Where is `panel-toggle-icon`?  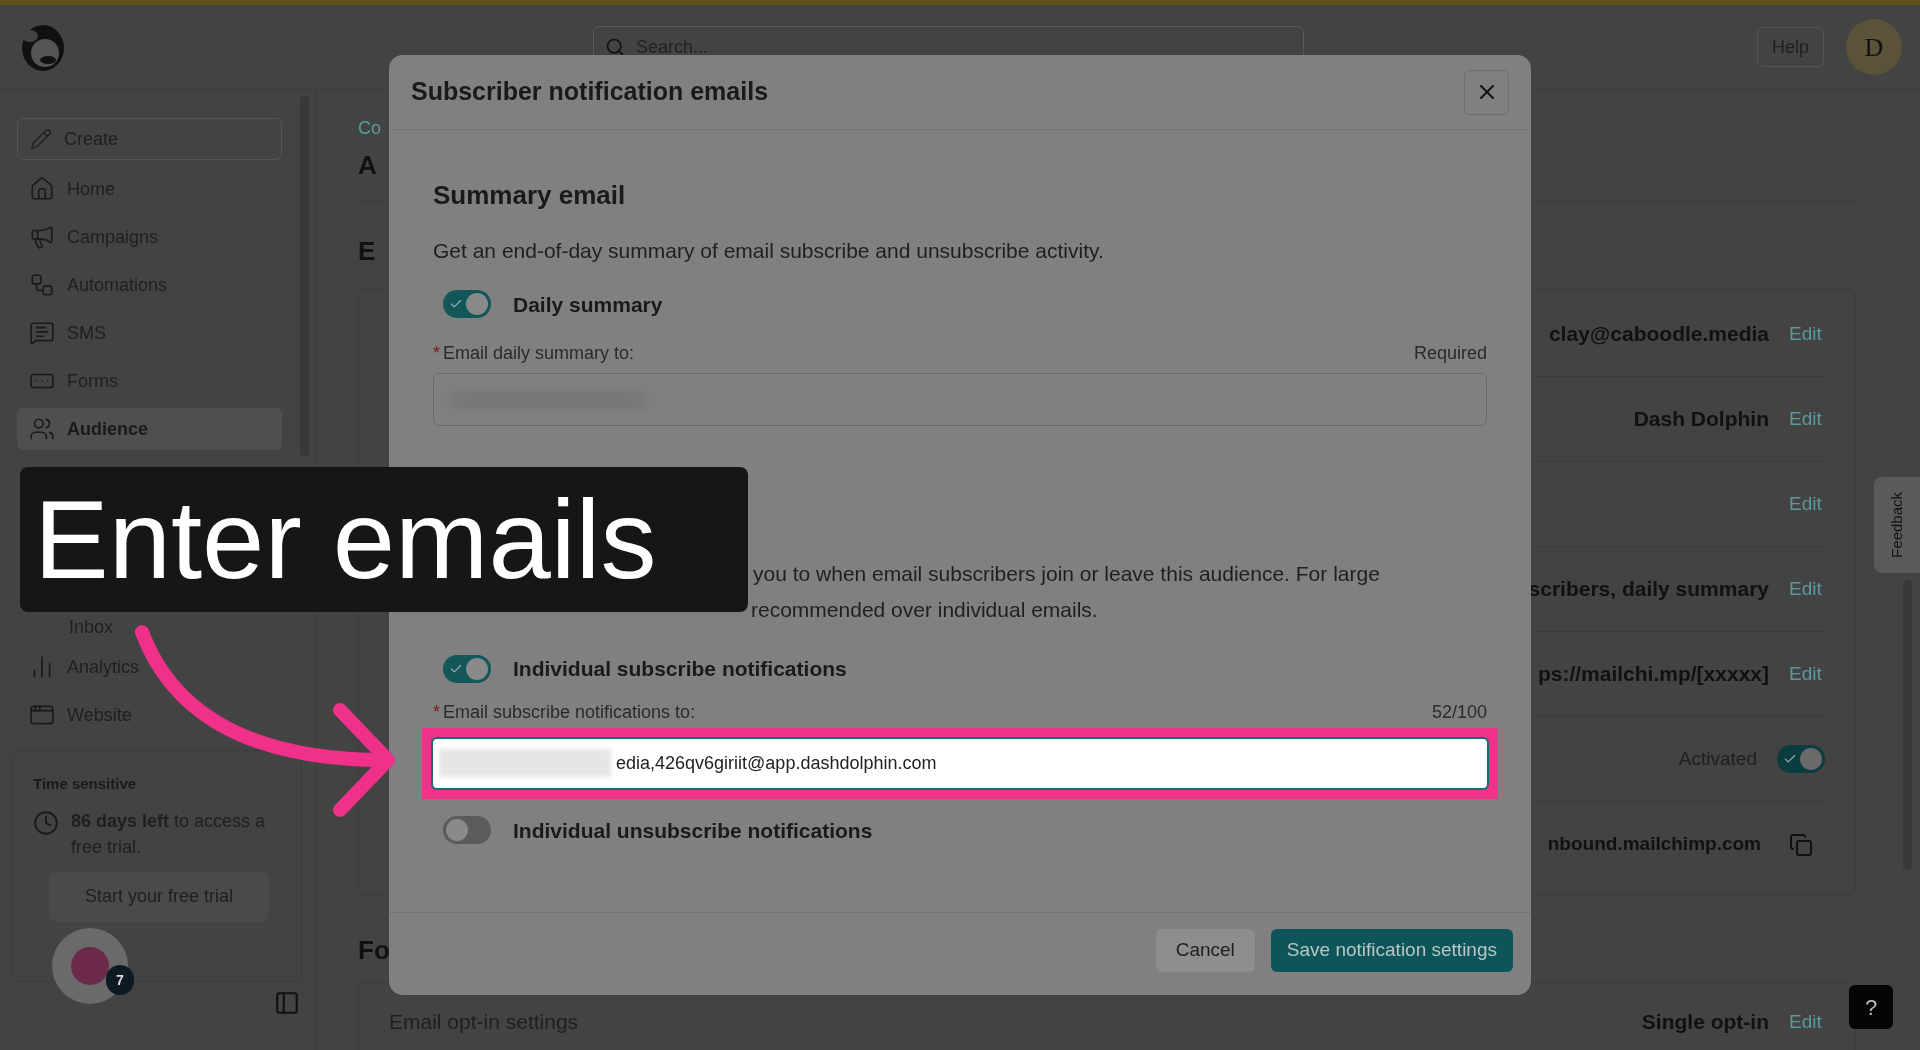
panel-toggle-icon is located at coordinates (287, 1003).